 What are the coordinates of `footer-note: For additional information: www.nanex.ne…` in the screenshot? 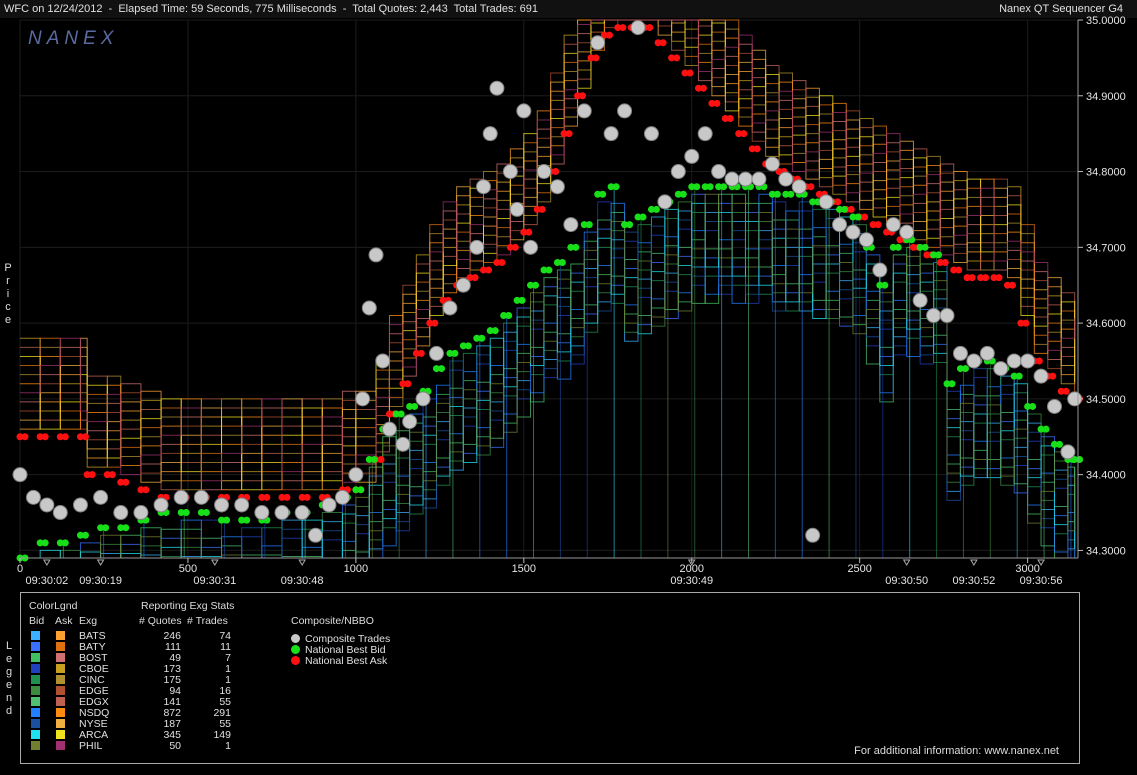 It's located at (956, 751).